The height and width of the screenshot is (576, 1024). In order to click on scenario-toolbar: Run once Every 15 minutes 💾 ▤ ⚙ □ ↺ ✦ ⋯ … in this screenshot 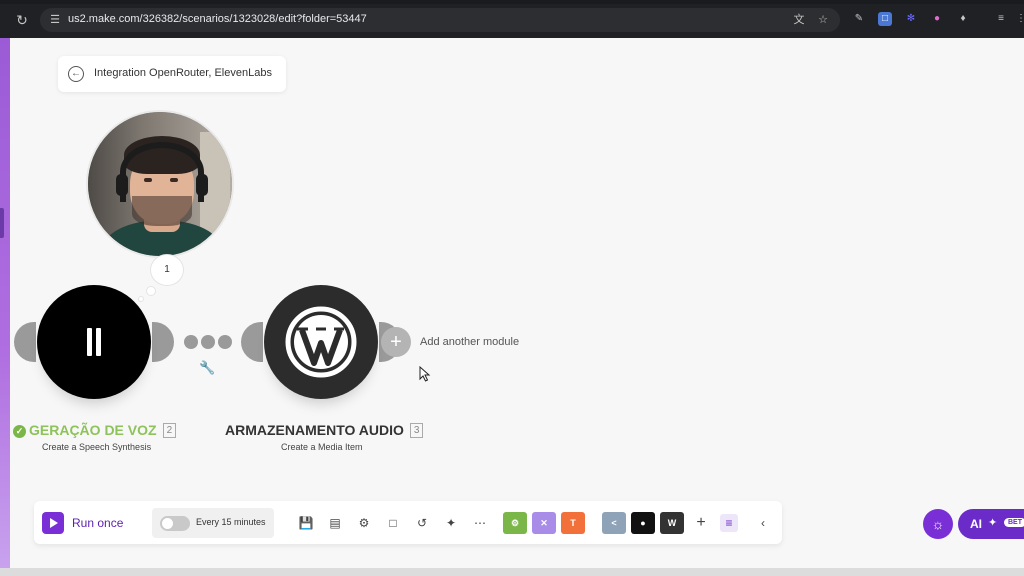, I will do `click(408, 522)`.